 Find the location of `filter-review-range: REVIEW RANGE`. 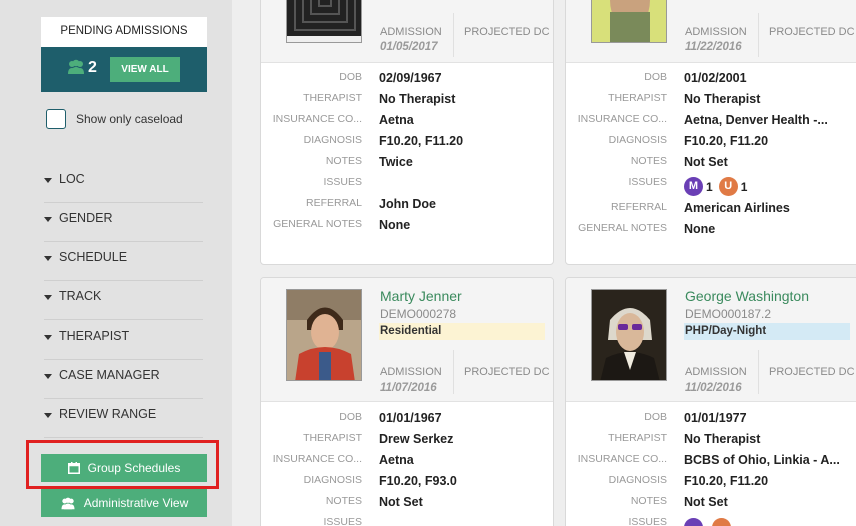

filter-review-range: REVIEW RANGE is located at coordinates (123, 418).